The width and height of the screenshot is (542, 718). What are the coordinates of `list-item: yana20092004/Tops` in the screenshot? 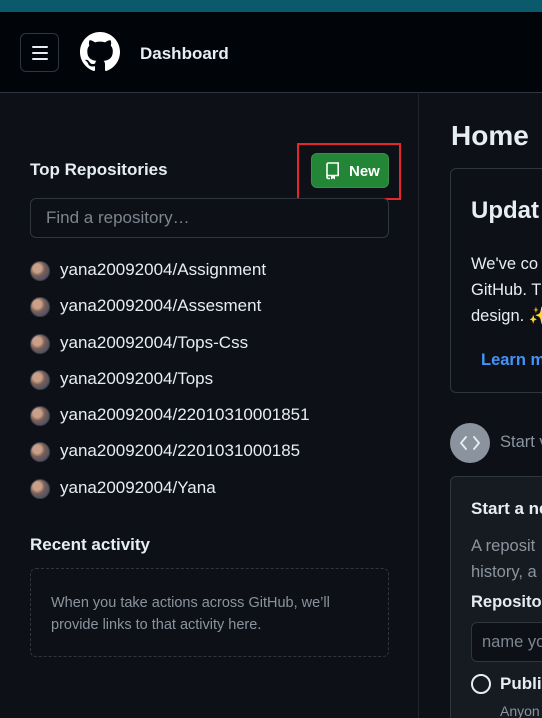 It's located at (210, 387).